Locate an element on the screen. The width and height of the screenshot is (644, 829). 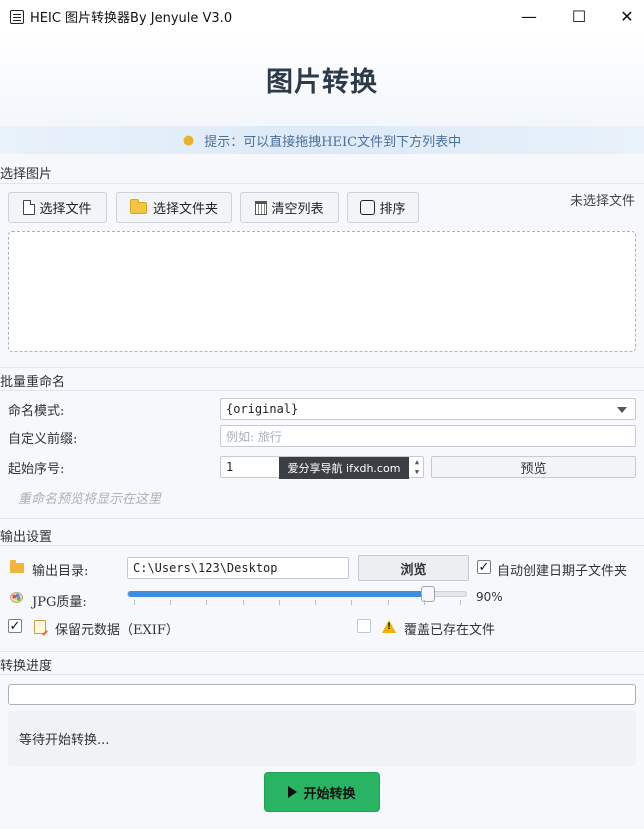
file-drop-list is located at coordinates (322, 291).